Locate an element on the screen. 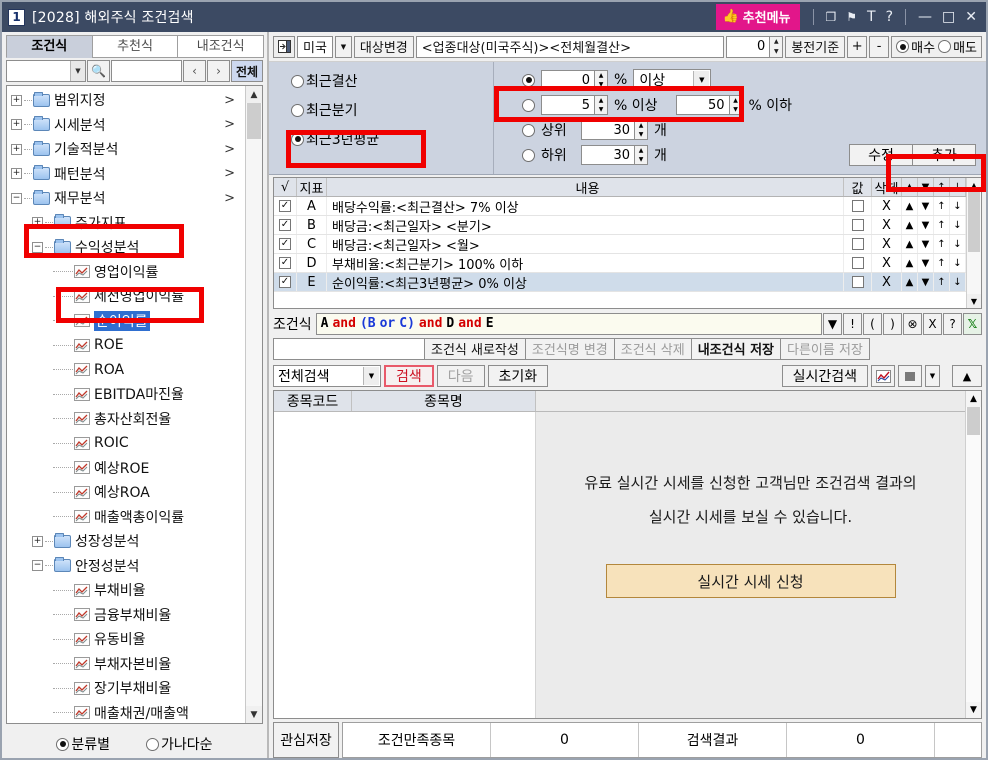 The width and height of the screenshot is (988, 760). tab-1: 추천식 is located at coordinates (135, 46).